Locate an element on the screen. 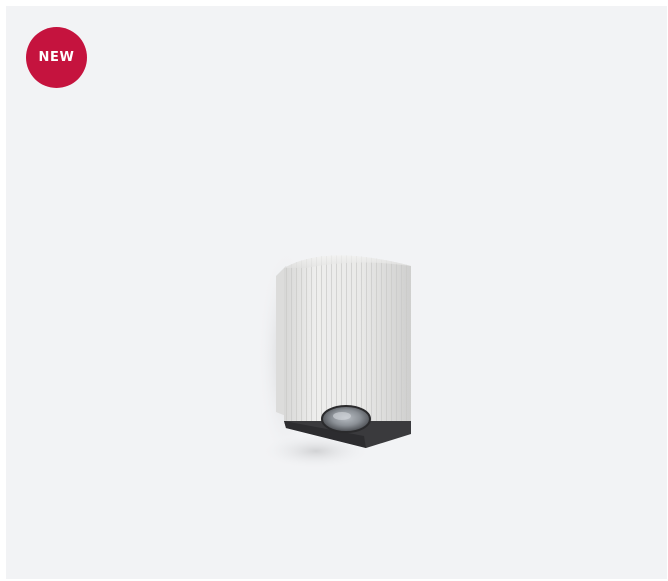  new-badge-label: NEW is located at coordinates (56, 57).